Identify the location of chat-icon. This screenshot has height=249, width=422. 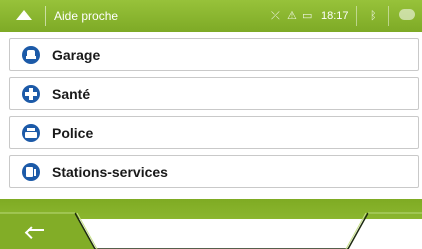
(407, 14).